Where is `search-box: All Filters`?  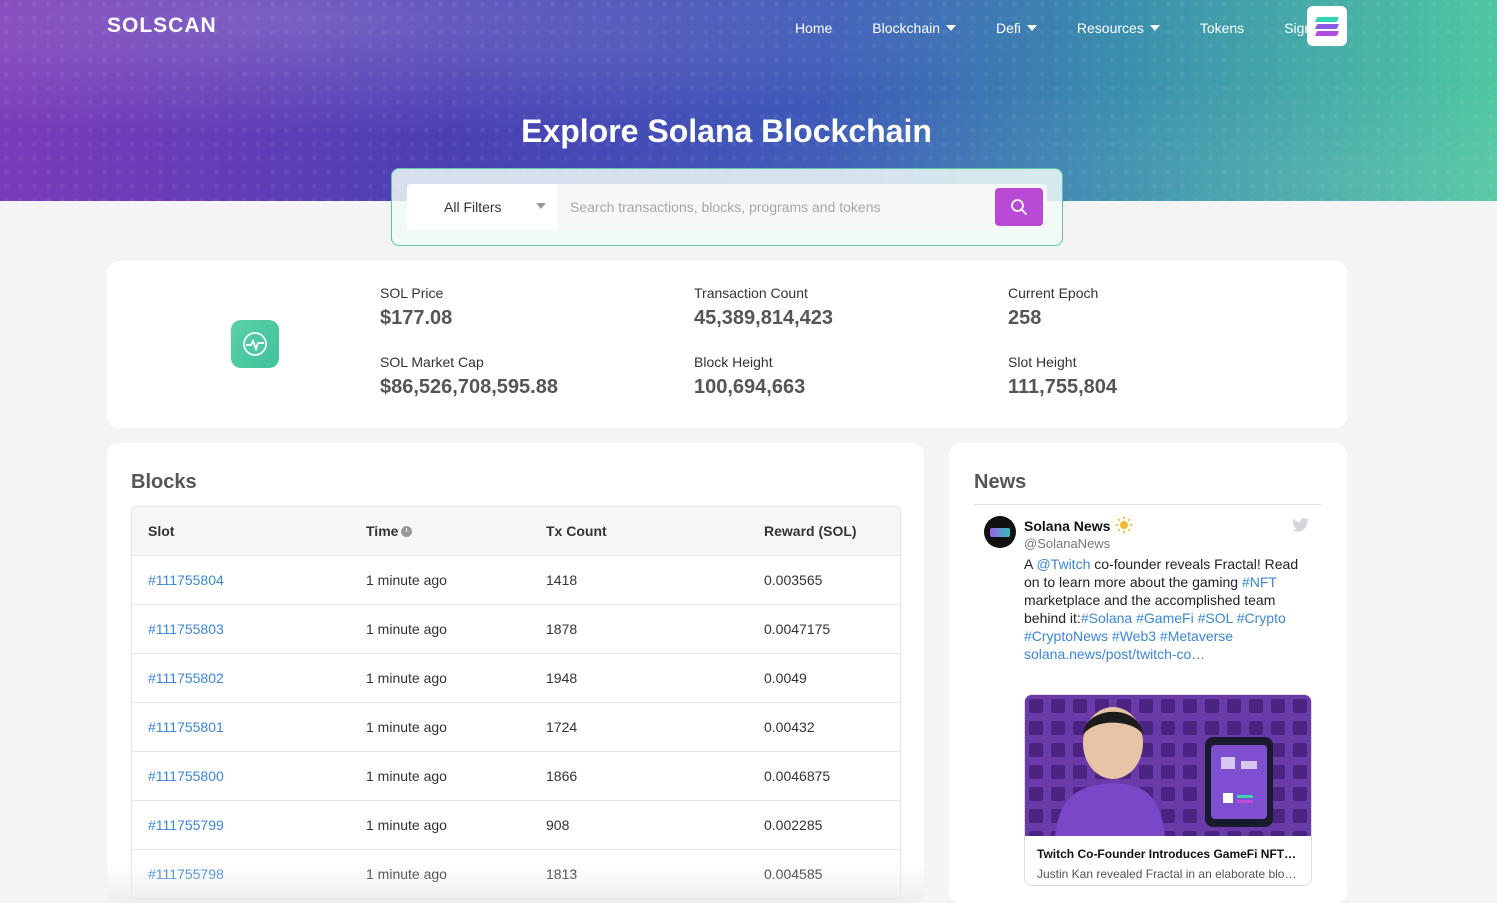 search-box: All Filters is located at coordinates (727, 207).